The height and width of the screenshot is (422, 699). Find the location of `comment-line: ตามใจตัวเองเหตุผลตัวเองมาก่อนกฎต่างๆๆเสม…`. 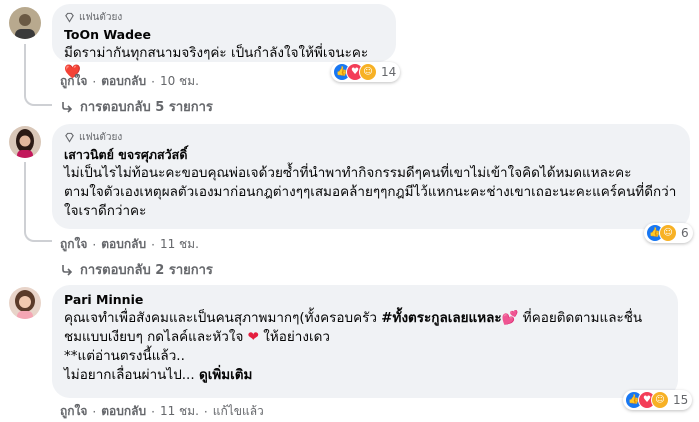

comment-line: ตามใจตัวเองเหตุผลตัวเองมาก่อนกฎต่างๆๆเสม… is located at coordinates (370, 192).